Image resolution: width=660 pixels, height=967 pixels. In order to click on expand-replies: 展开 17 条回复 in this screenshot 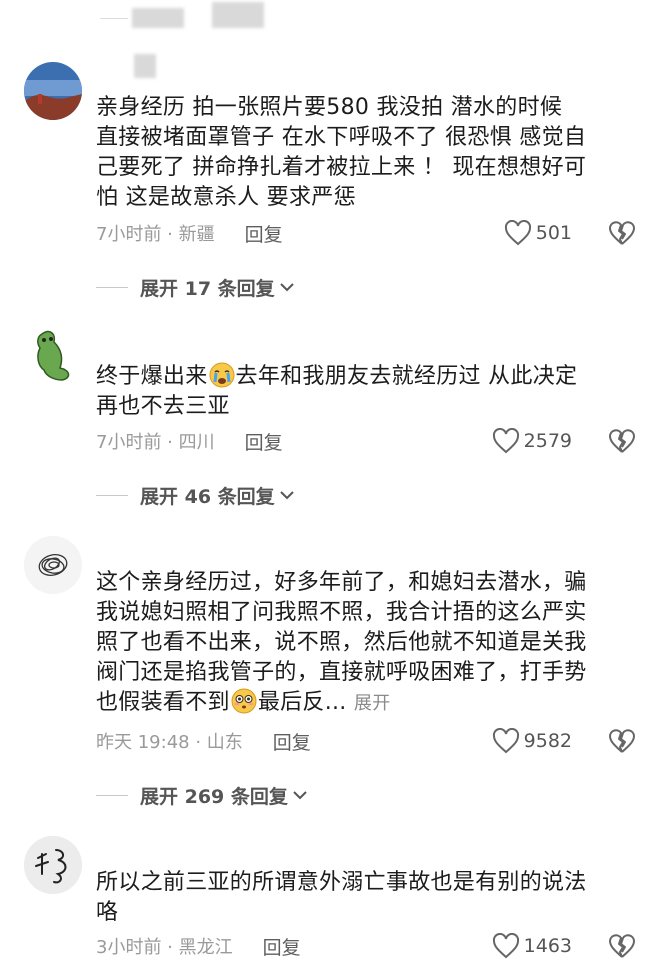, I will do `click(195, 287)`.